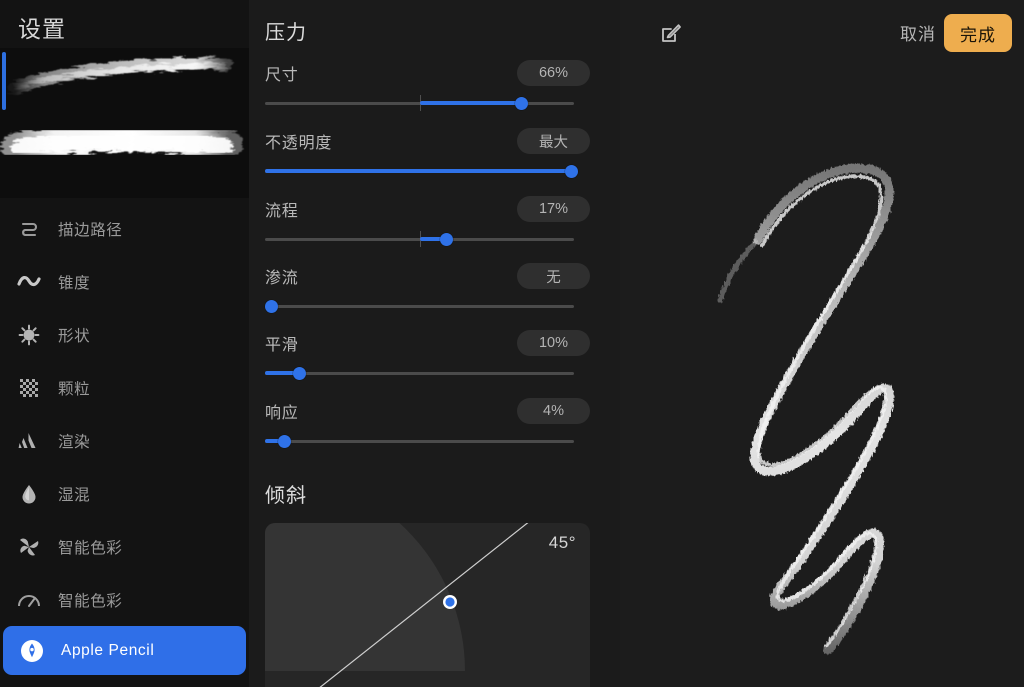 This screenshot has height=687, width=1024. I want to click on slider-header: 流程 17%, so click(427, 209).